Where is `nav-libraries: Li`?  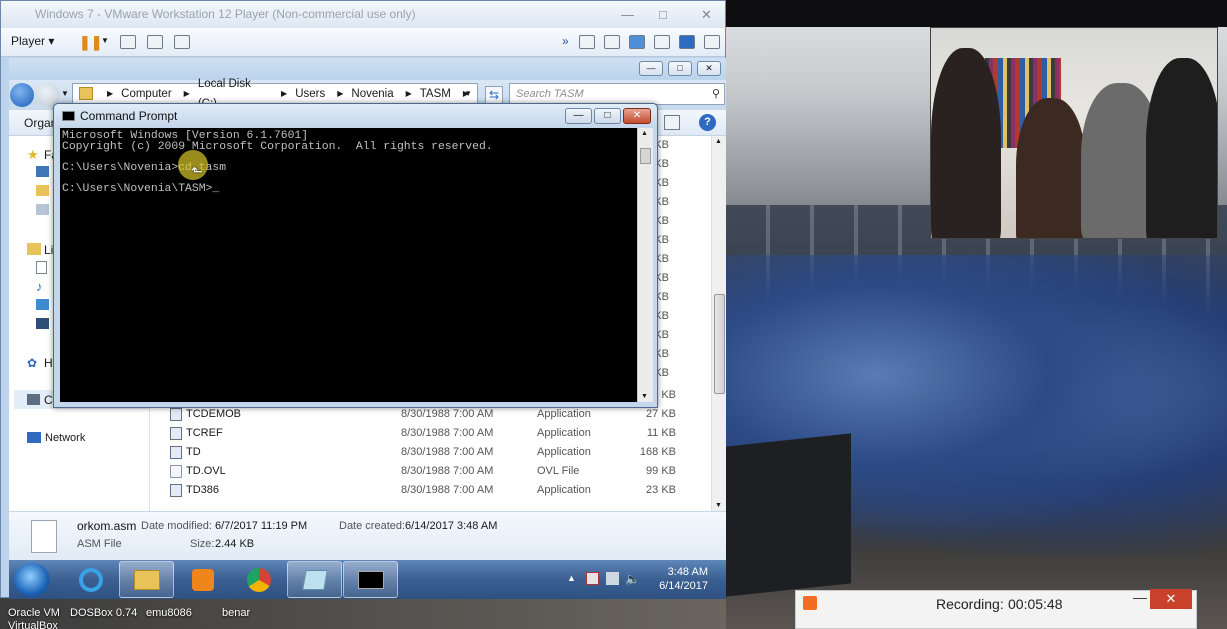 nav-libraries: Li is located at coordinates (48, 250).